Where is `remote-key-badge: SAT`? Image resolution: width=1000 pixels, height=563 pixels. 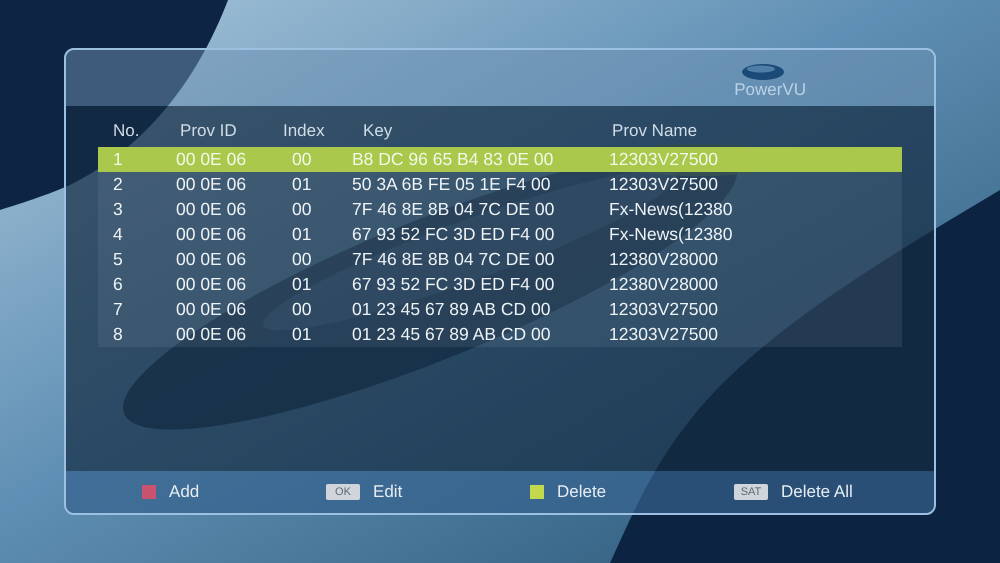
remote-key-badge: SAT is located at coordinates (751, 492).